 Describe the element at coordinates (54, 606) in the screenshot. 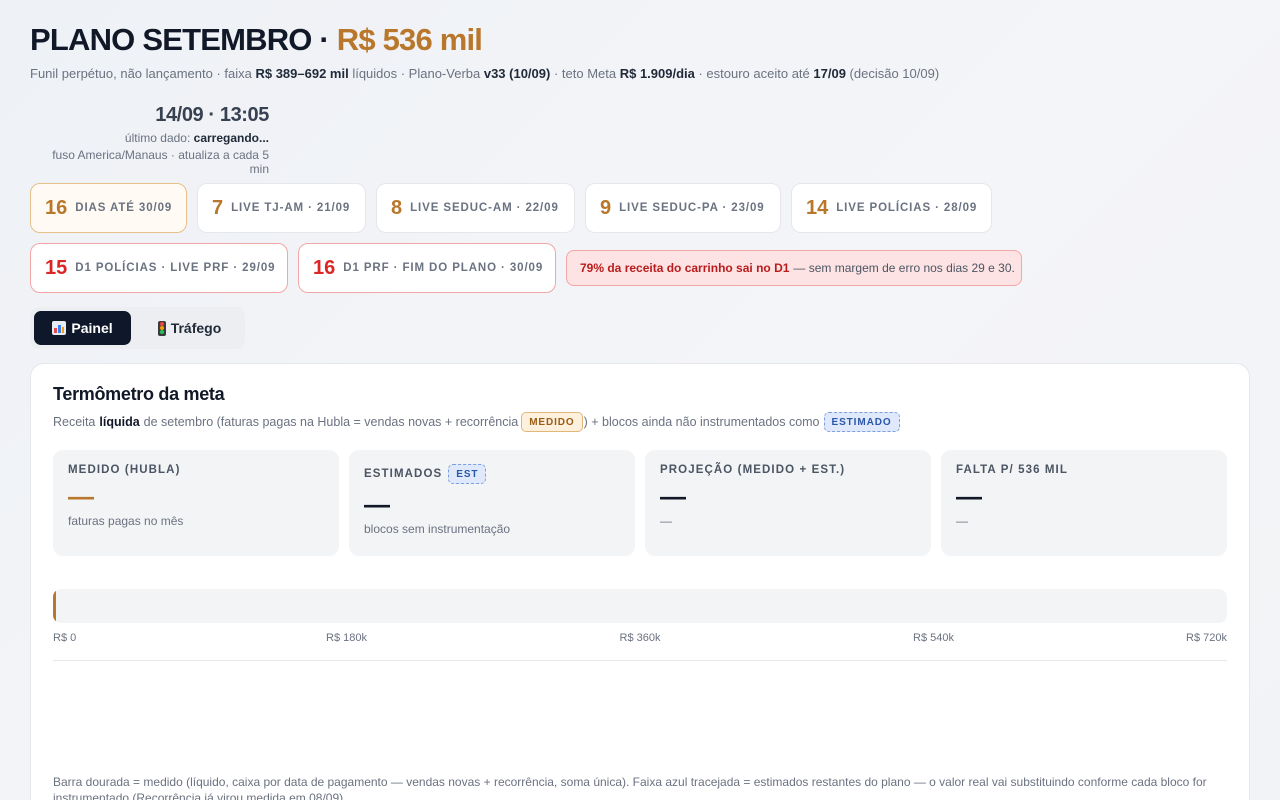

I see `progress-bar-fill-medido` at that location.